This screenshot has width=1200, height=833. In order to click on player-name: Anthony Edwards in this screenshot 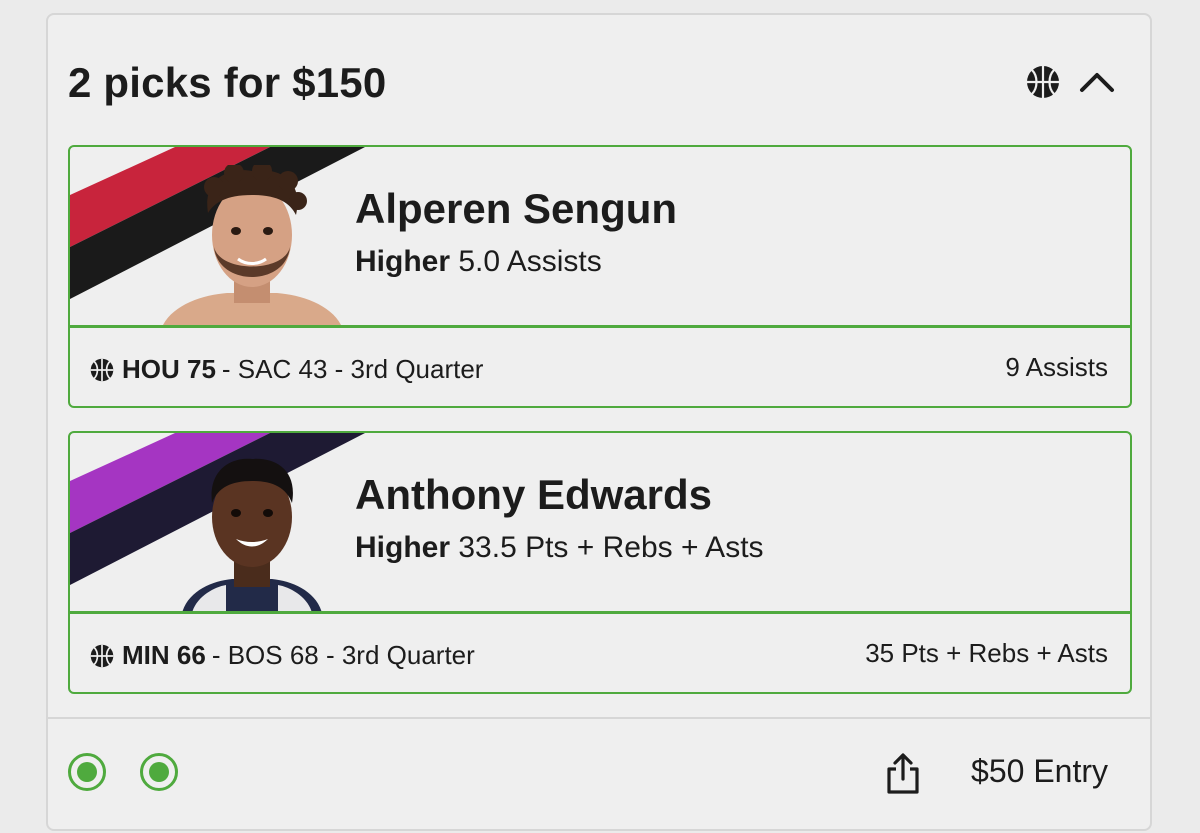, I will do `click(534, 494)`.